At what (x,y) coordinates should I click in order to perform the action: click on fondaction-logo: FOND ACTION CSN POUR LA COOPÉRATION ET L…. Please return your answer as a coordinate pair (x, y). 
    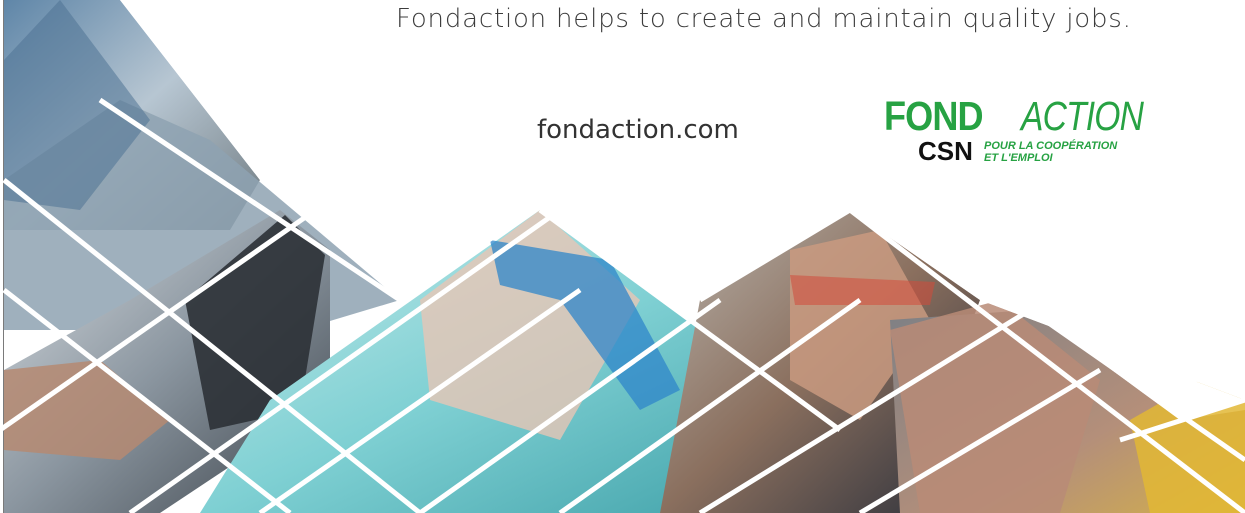
    Looking at the image, I should click on (1019, 134).